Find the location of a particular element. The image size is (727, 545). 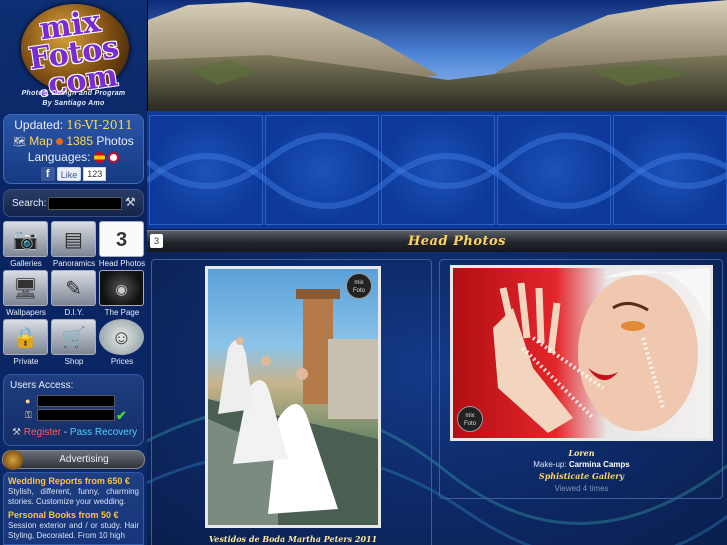

advertising-header: Advertising is located at coordinates (73, 460).